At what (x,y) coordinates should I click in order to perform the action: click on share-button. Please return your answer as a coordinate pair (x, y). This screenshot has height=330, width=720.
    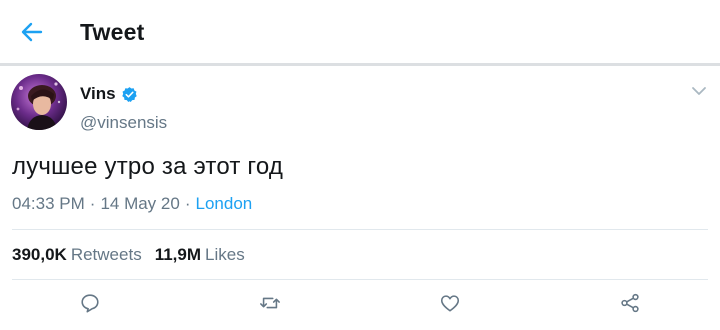
    Looking at the image, I should click on (630, 303).